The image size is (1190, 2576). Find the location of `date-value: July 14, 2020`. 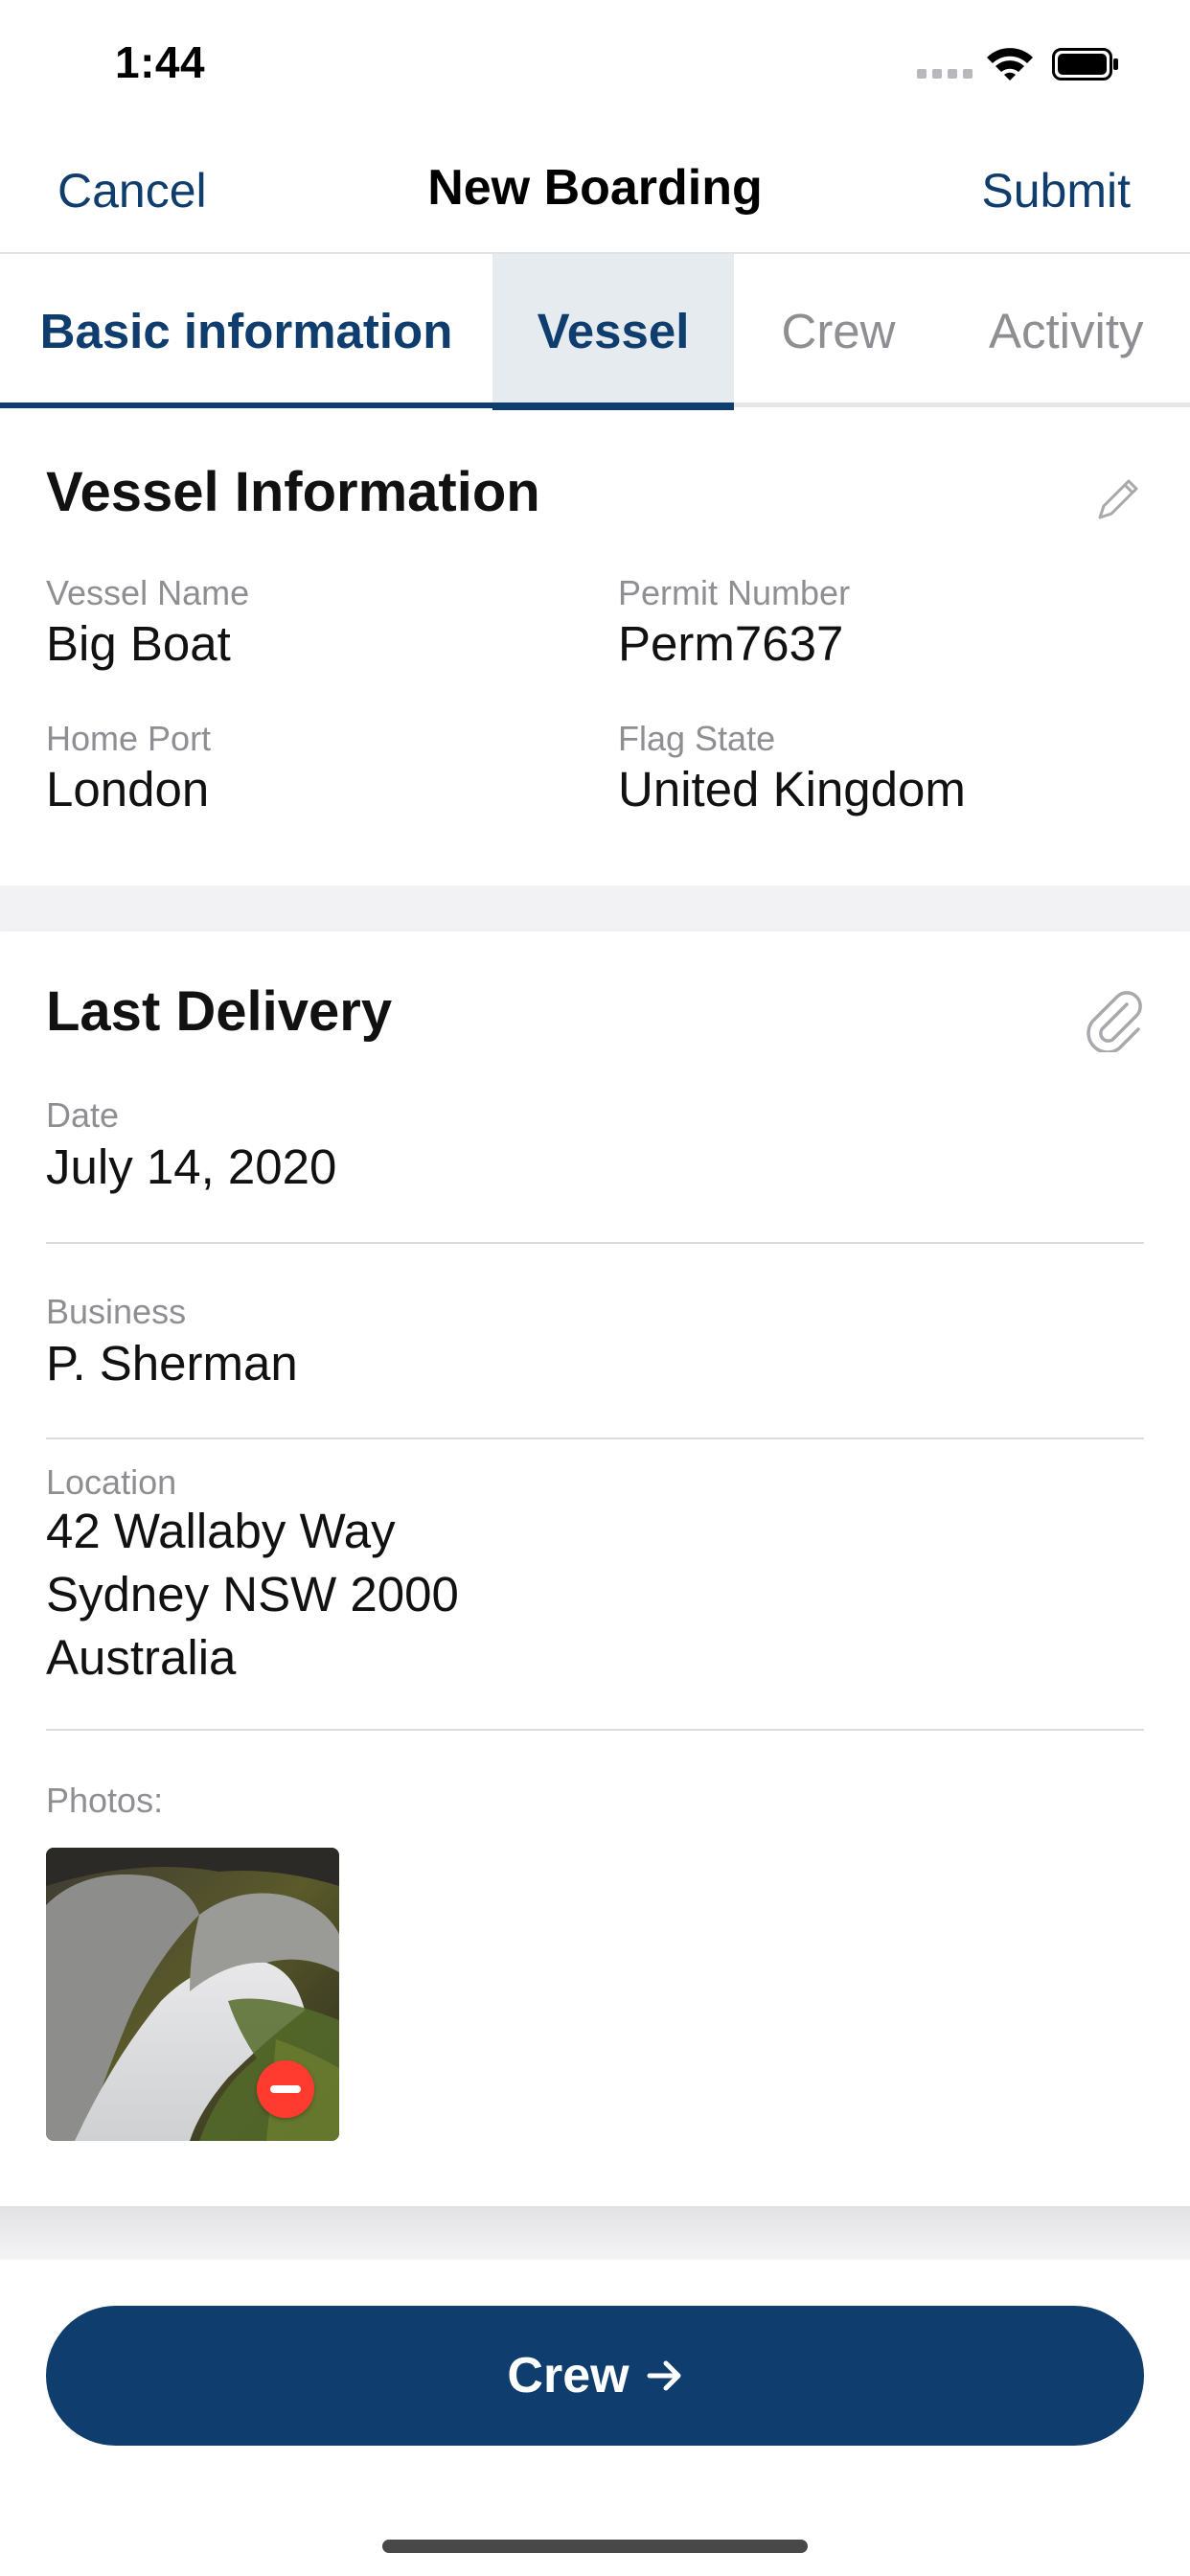

date-value: July 14, 2020 is located at coordinates (191, 1166).